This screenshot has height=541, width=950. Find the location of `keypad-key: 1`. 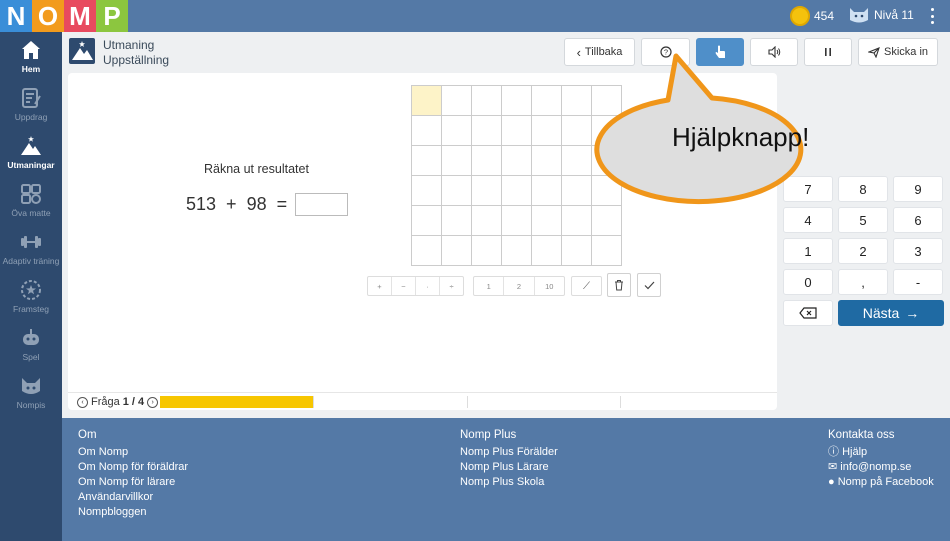

keypad-key: 1 is located at coordinates (808, 251).